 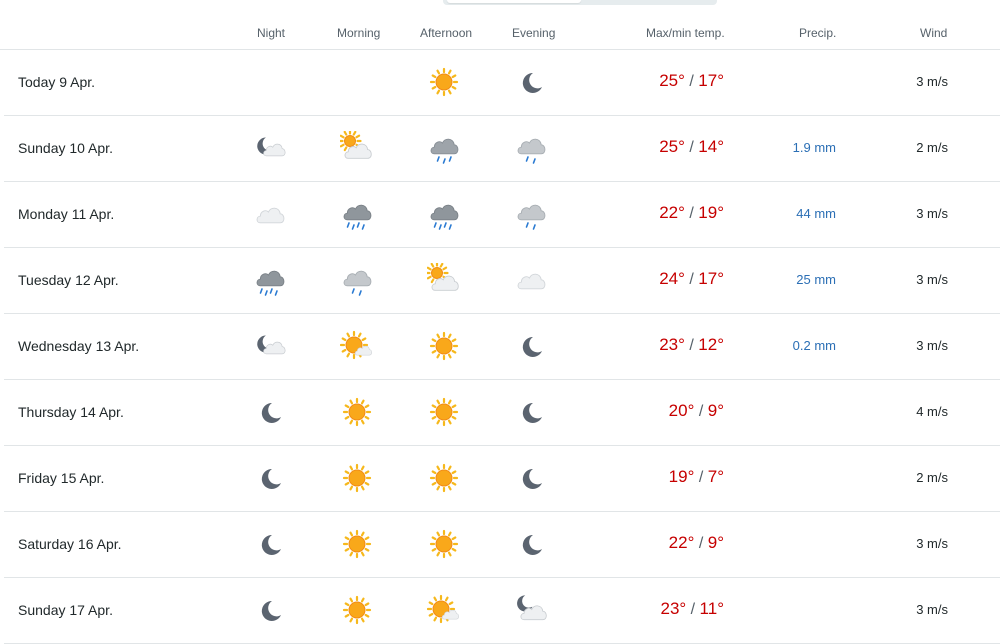 I want to click on max-min-temp: 19° / 7°, so click(x=696, y=477).